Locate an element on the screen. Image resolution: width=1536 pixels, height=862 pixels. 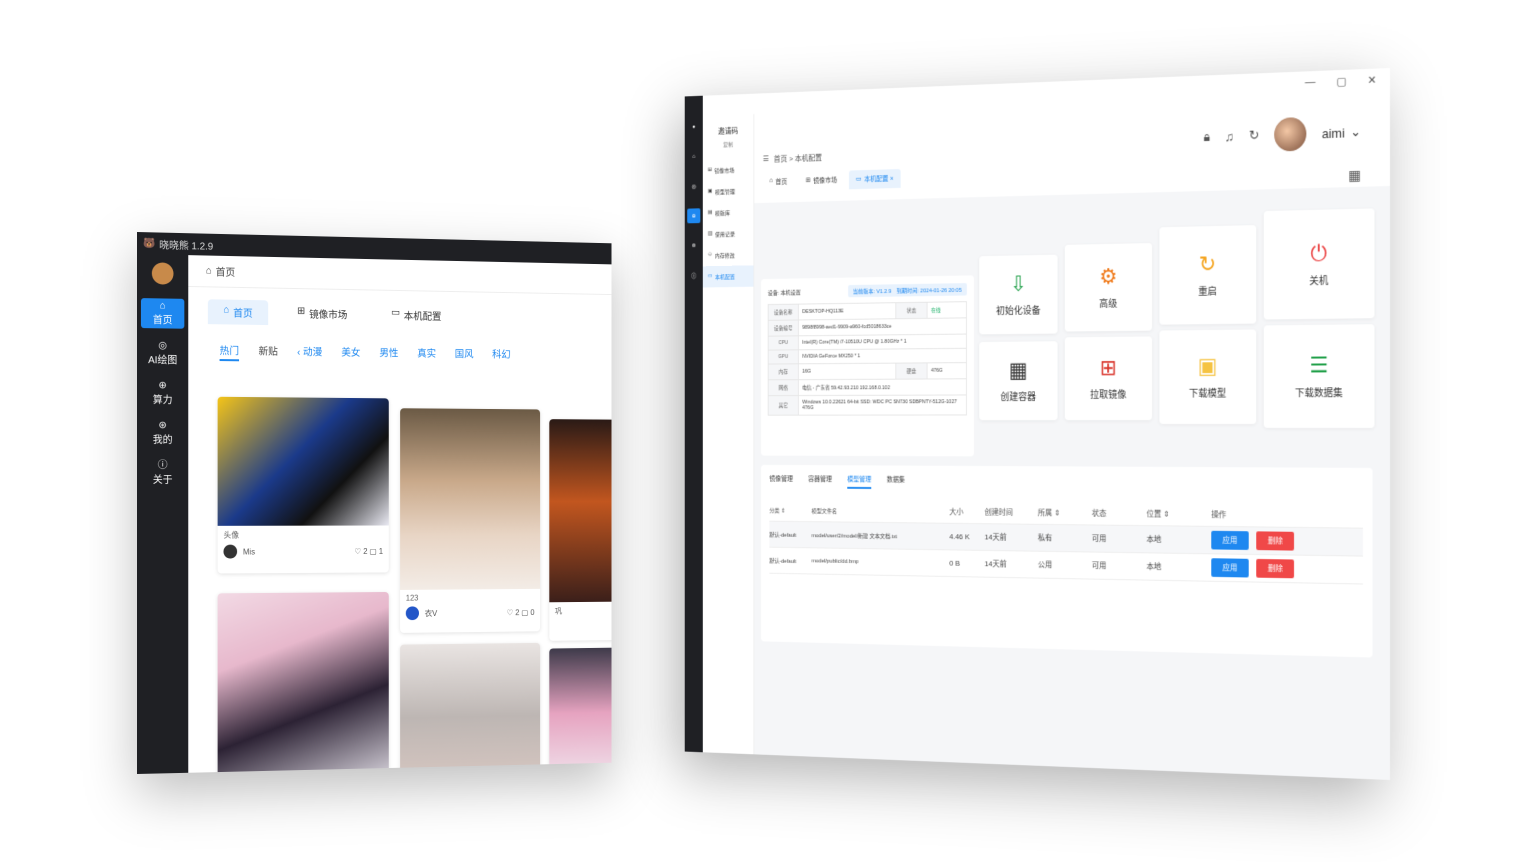
download-model-button: ▣ 下载模型 is located at coordinates (1208, 376).